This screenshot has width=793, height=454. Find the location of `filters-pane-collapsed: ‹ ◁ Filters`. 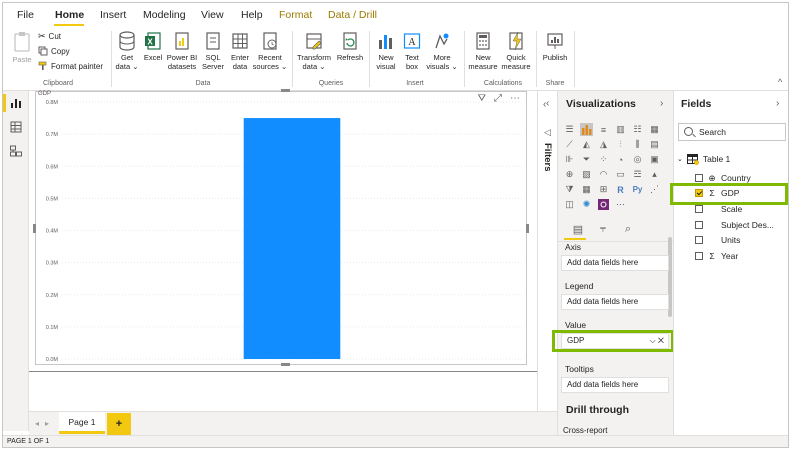

filters-pane-collapsed: ‹ ◁ Filters is located at coordinates (547, 251).